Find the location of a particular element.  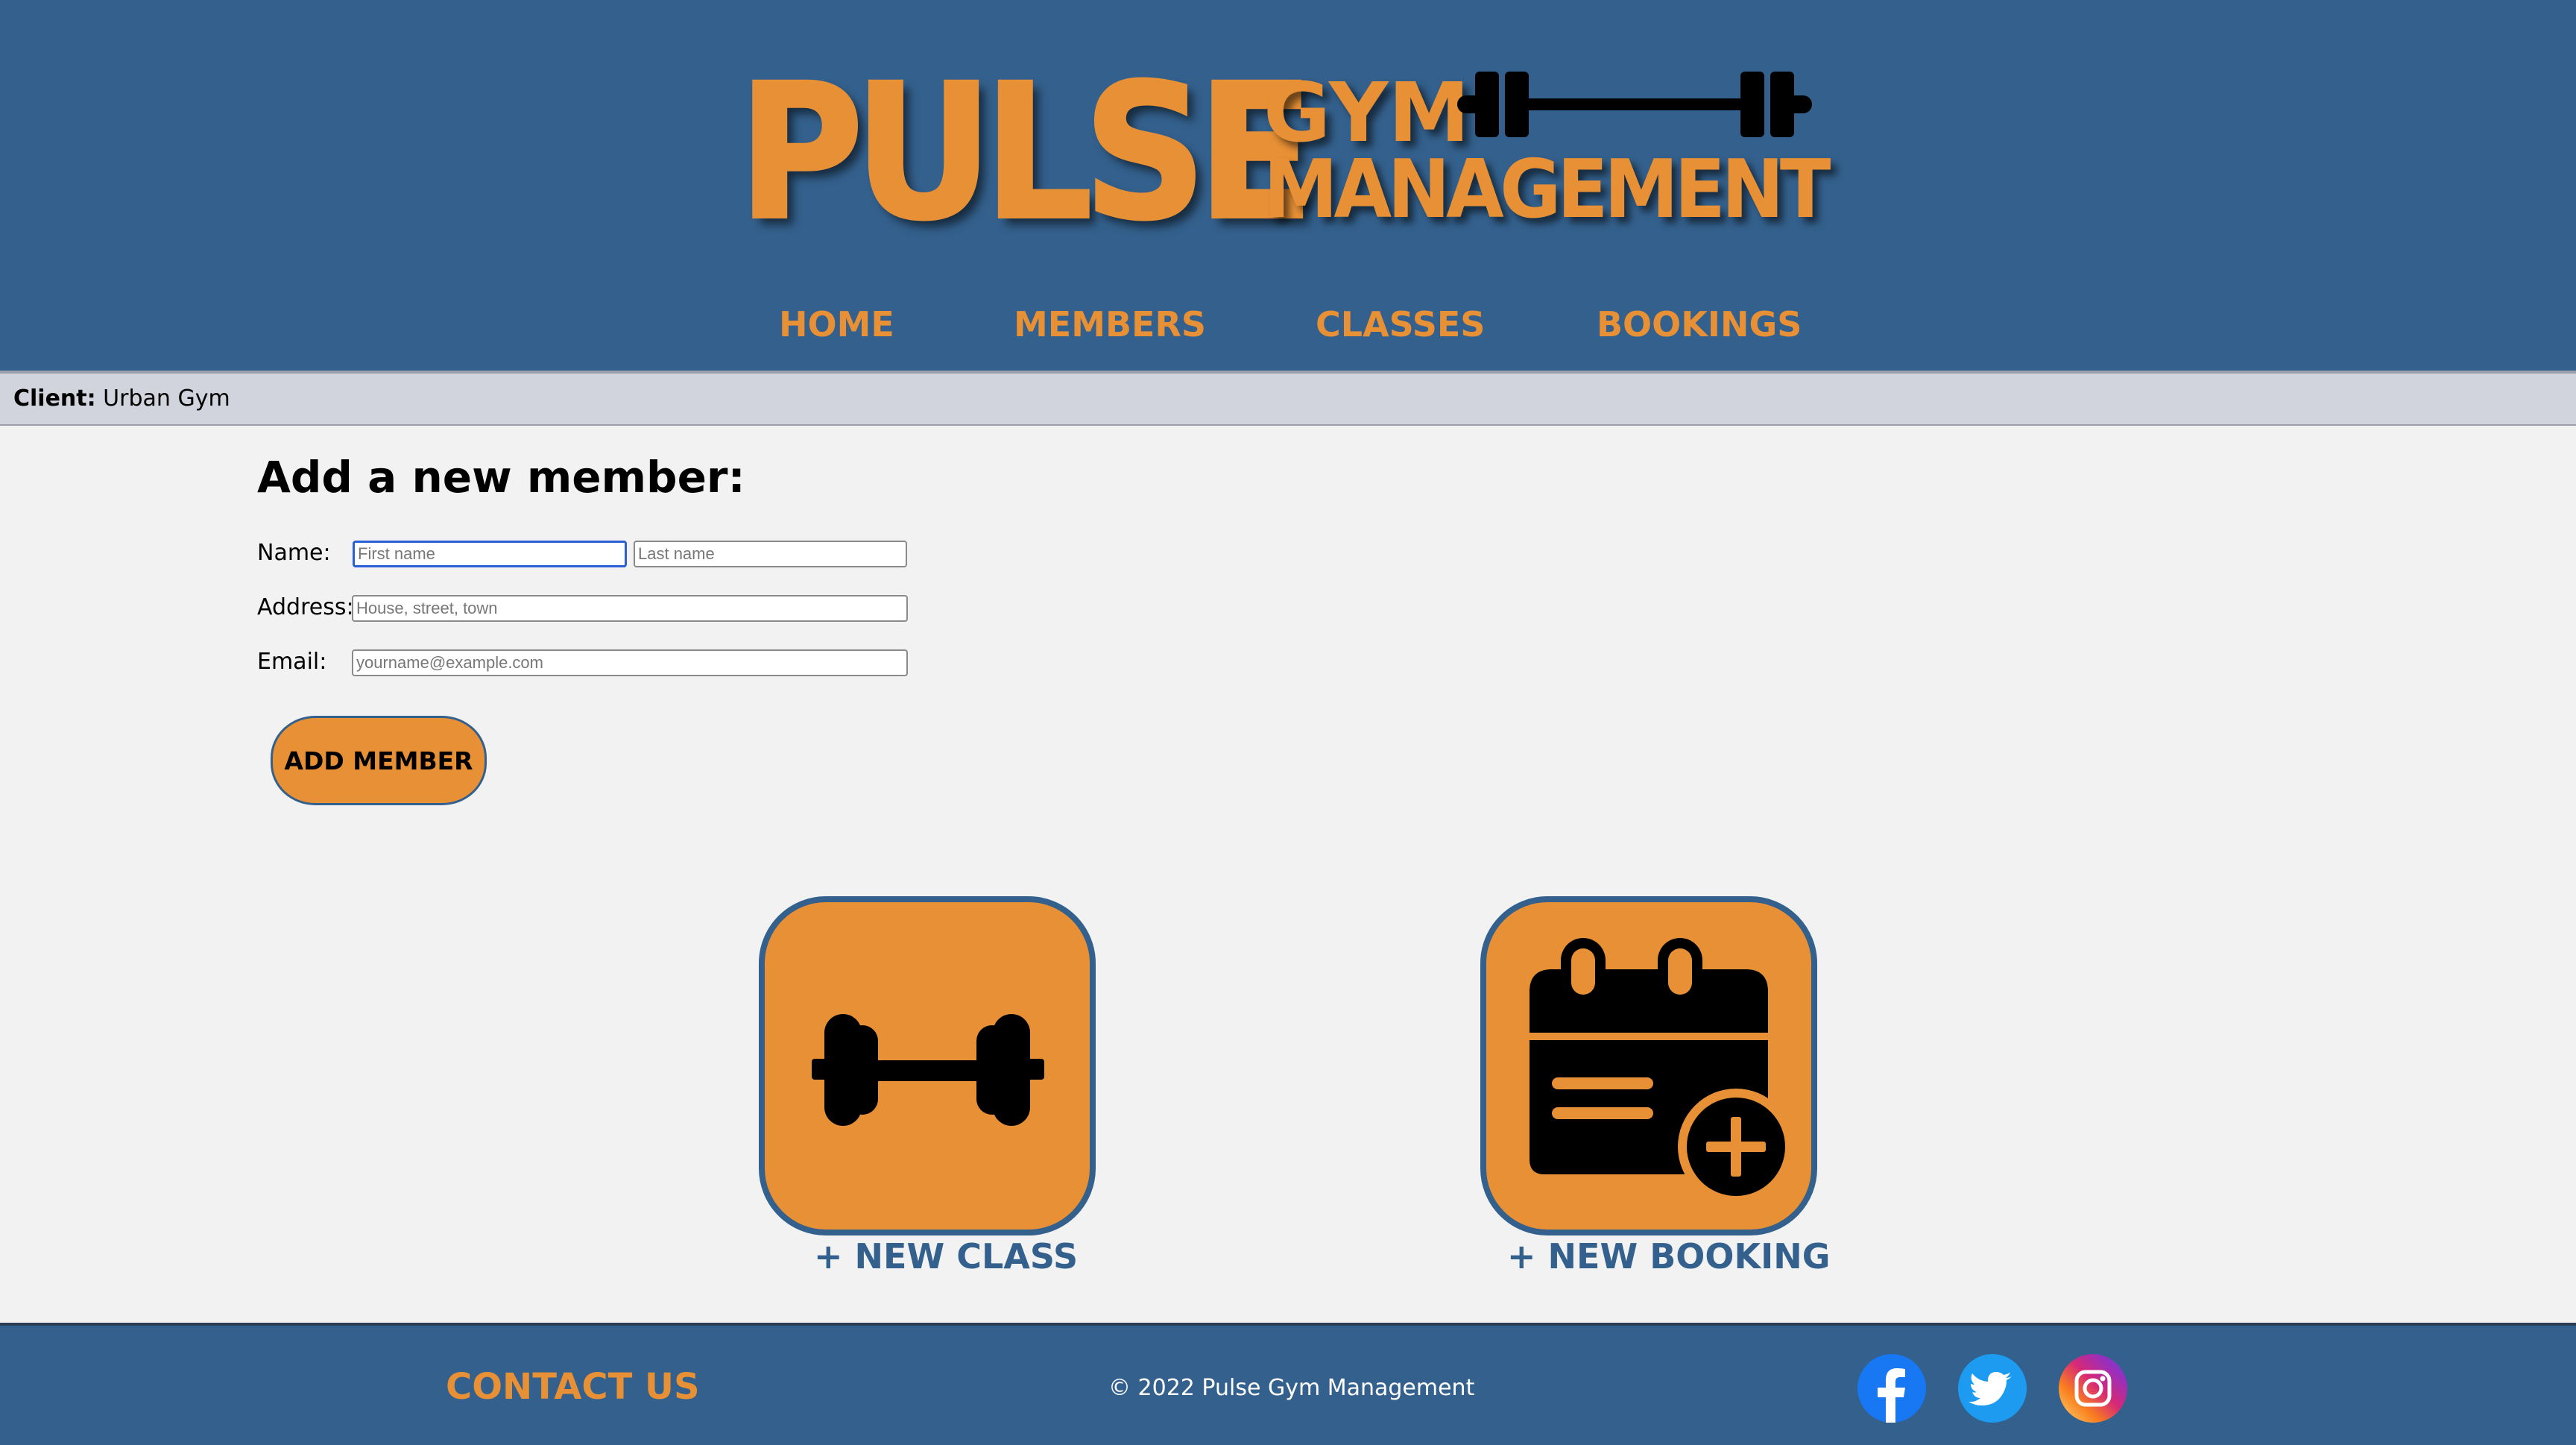

twitter-link is located at coordinates (1992, 1388).